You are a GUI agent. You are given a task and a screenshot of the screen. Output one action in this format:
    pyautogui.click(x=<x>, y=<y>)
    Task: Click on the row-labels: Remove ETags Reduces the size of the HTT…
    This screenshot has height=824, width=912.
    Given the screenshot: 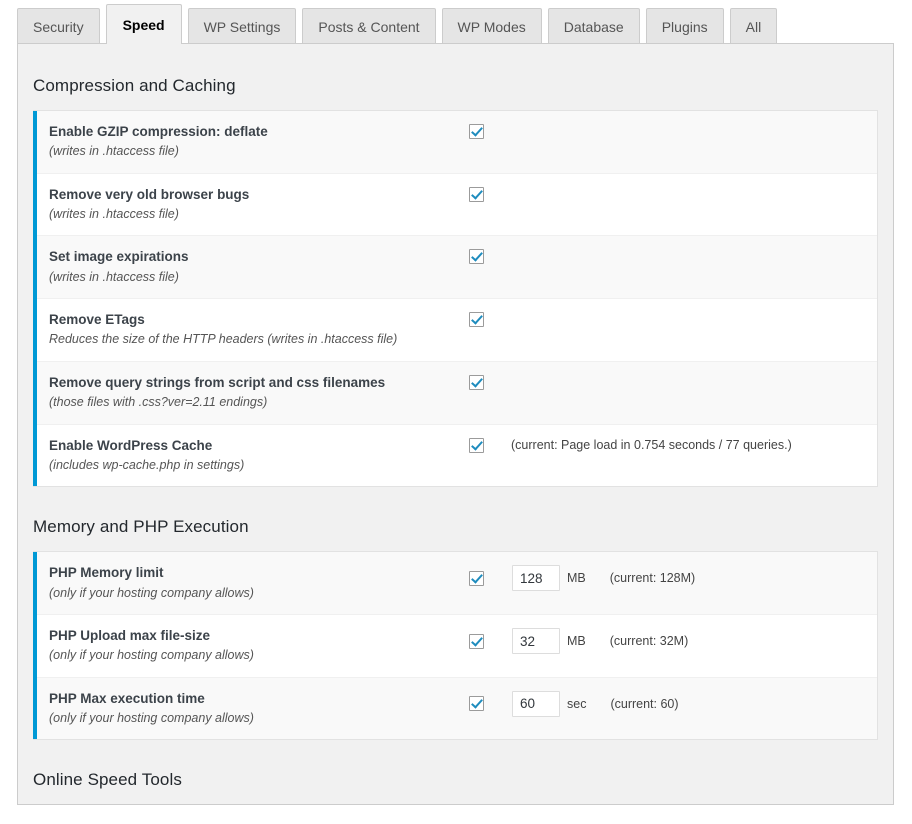 What is the action you would take?
    pyautogui.click(x=259, y=330)
    